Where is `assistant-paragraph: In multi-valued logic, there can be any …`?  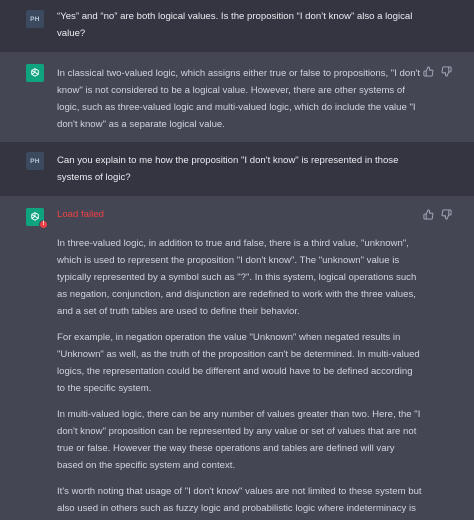
assistant-paragraph: In multi-valued logic, there can be any … is located at coordinates (239, 440).